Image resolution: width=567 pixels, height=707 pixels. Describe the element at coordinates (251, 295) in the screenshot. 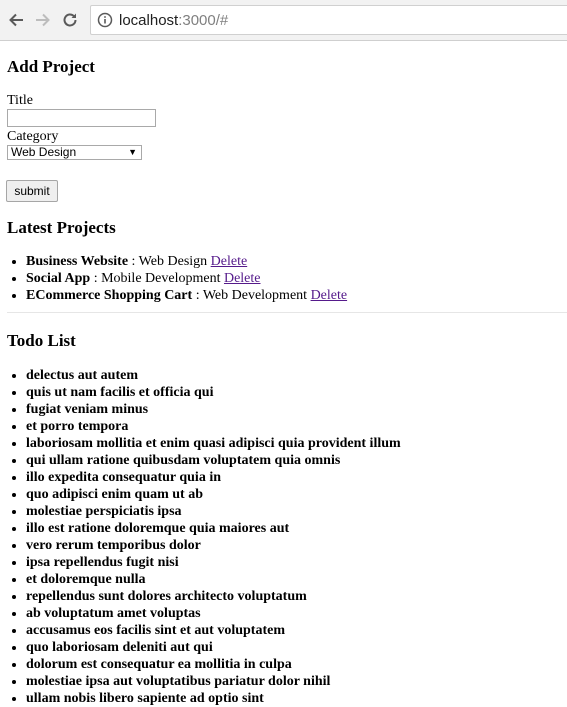

I see `project-category: : Web Development` at that location.